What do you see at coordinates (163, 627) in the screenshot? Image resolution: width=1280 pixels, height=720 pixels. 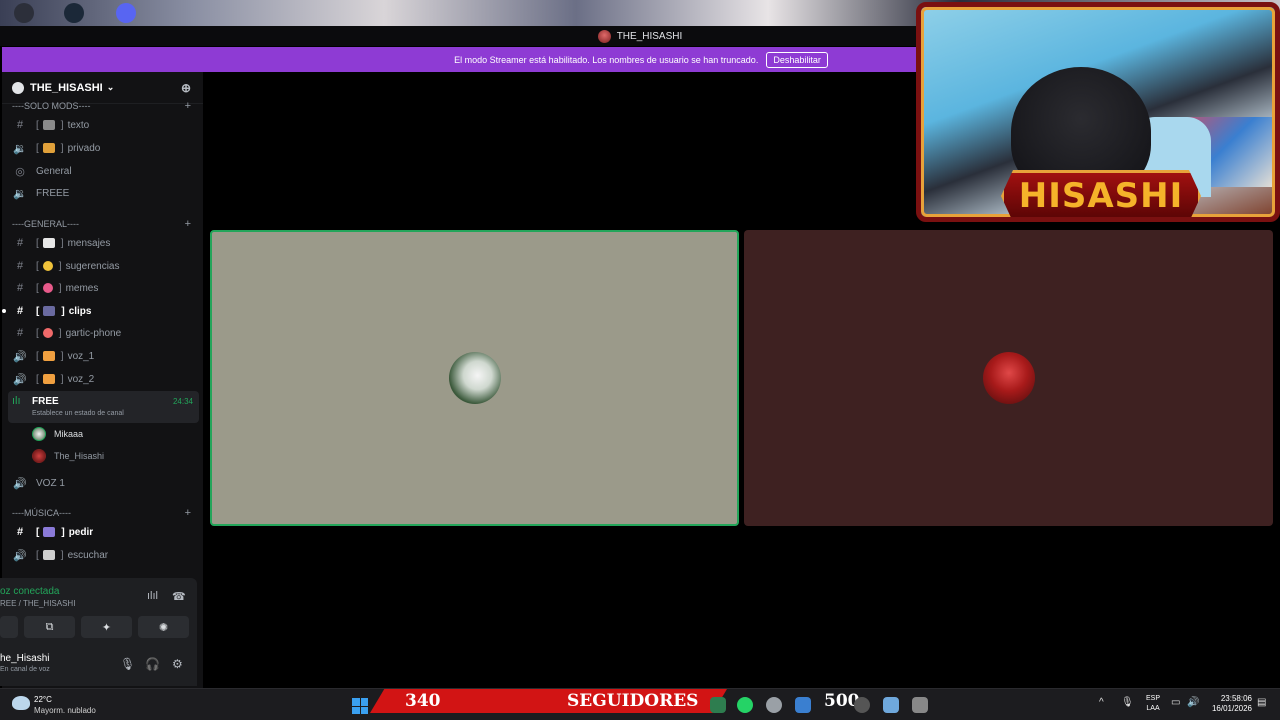 I see `soundboard-button: ✺` at bounding box center [163, 627].